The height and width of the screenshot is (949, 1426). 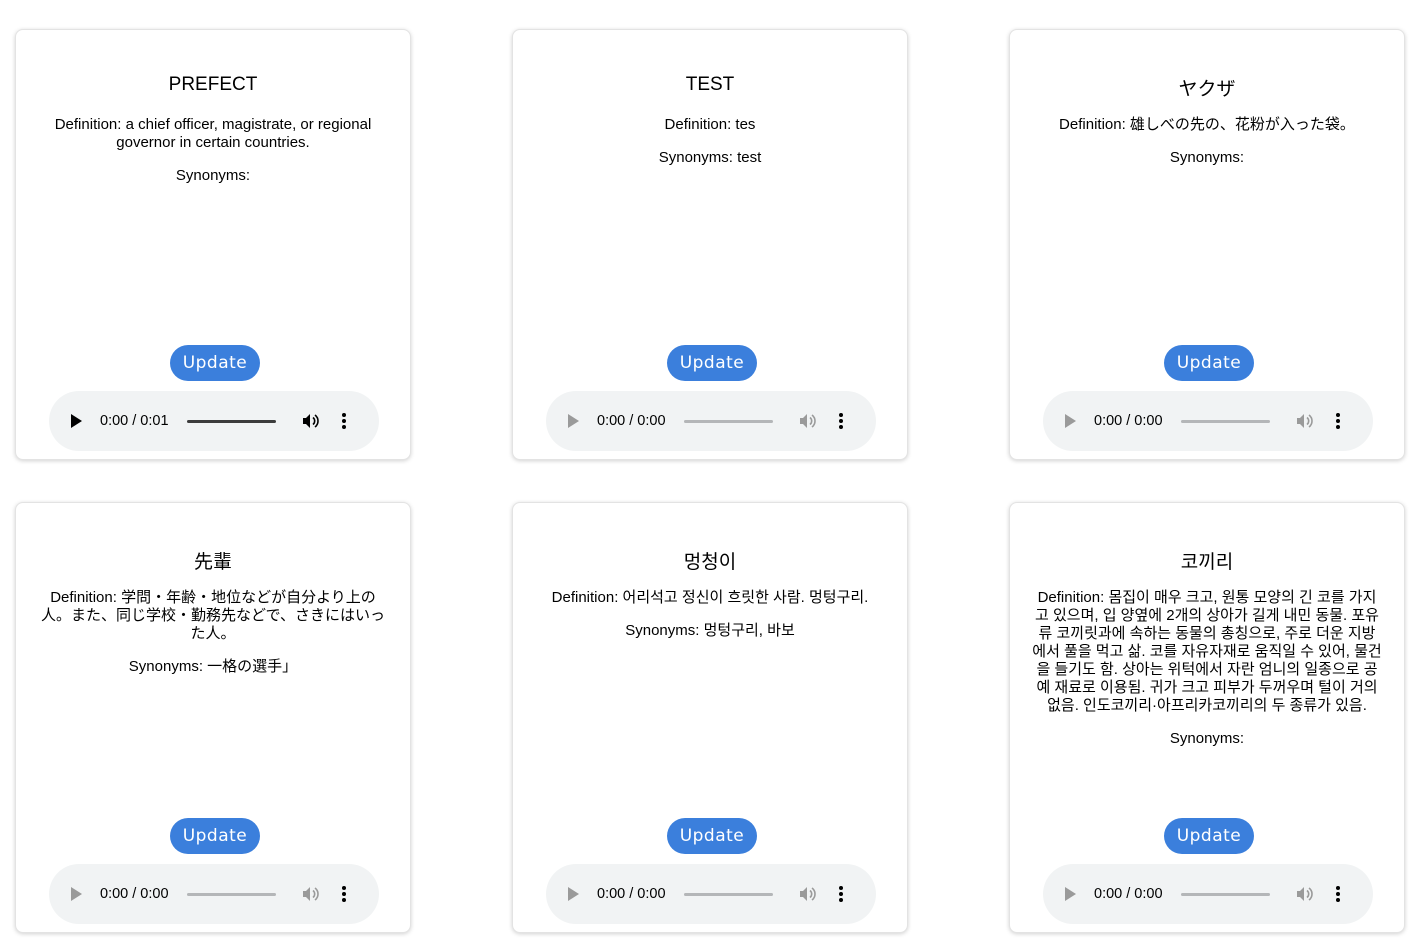 What do you see at coordinates (1207, 562) in the screenshot?
I see `word-title: 코끼리` at bounding box center [1207, 562].